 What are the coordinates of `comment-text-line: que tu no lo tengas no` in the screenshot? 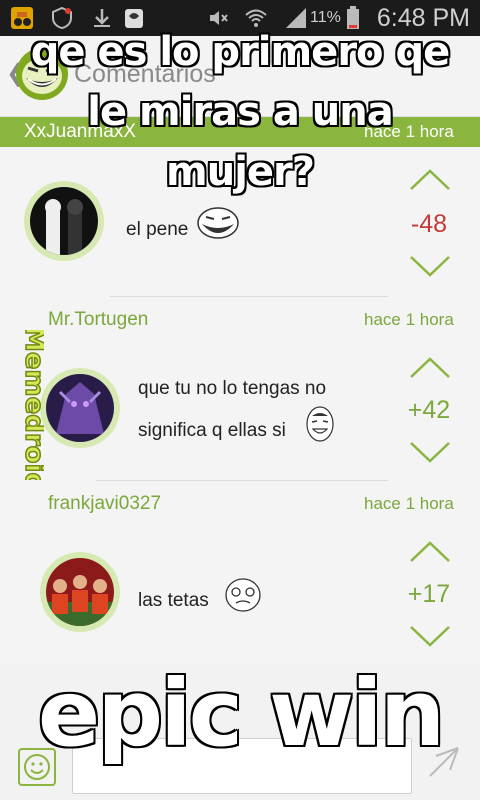 It's located at (232, 388).